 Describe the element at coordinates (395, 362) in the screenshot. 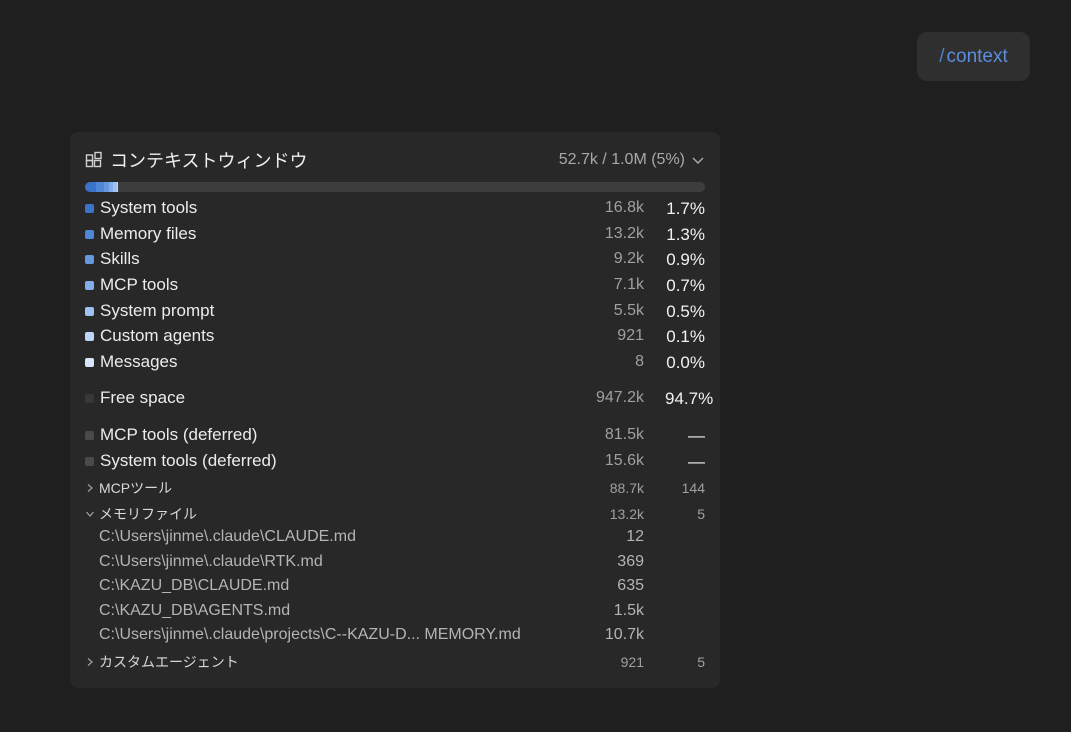

I see `row-messages: Messages 8 0.0%` at that location.